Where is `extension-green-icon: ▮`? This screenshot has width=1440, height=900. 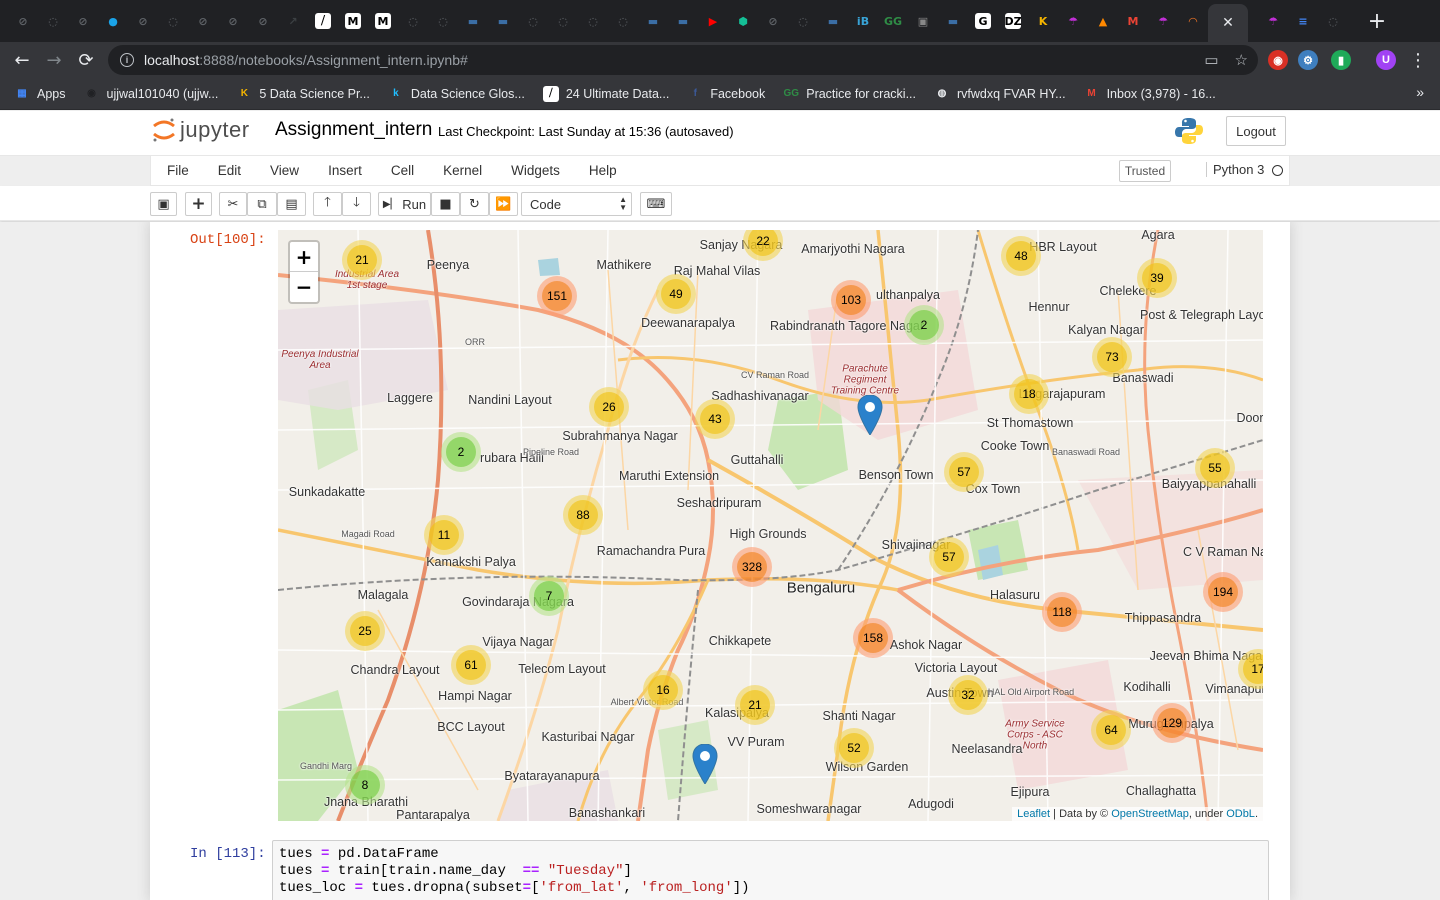 extension-green-icon: ▮ is located at coordinates (1341, 60).